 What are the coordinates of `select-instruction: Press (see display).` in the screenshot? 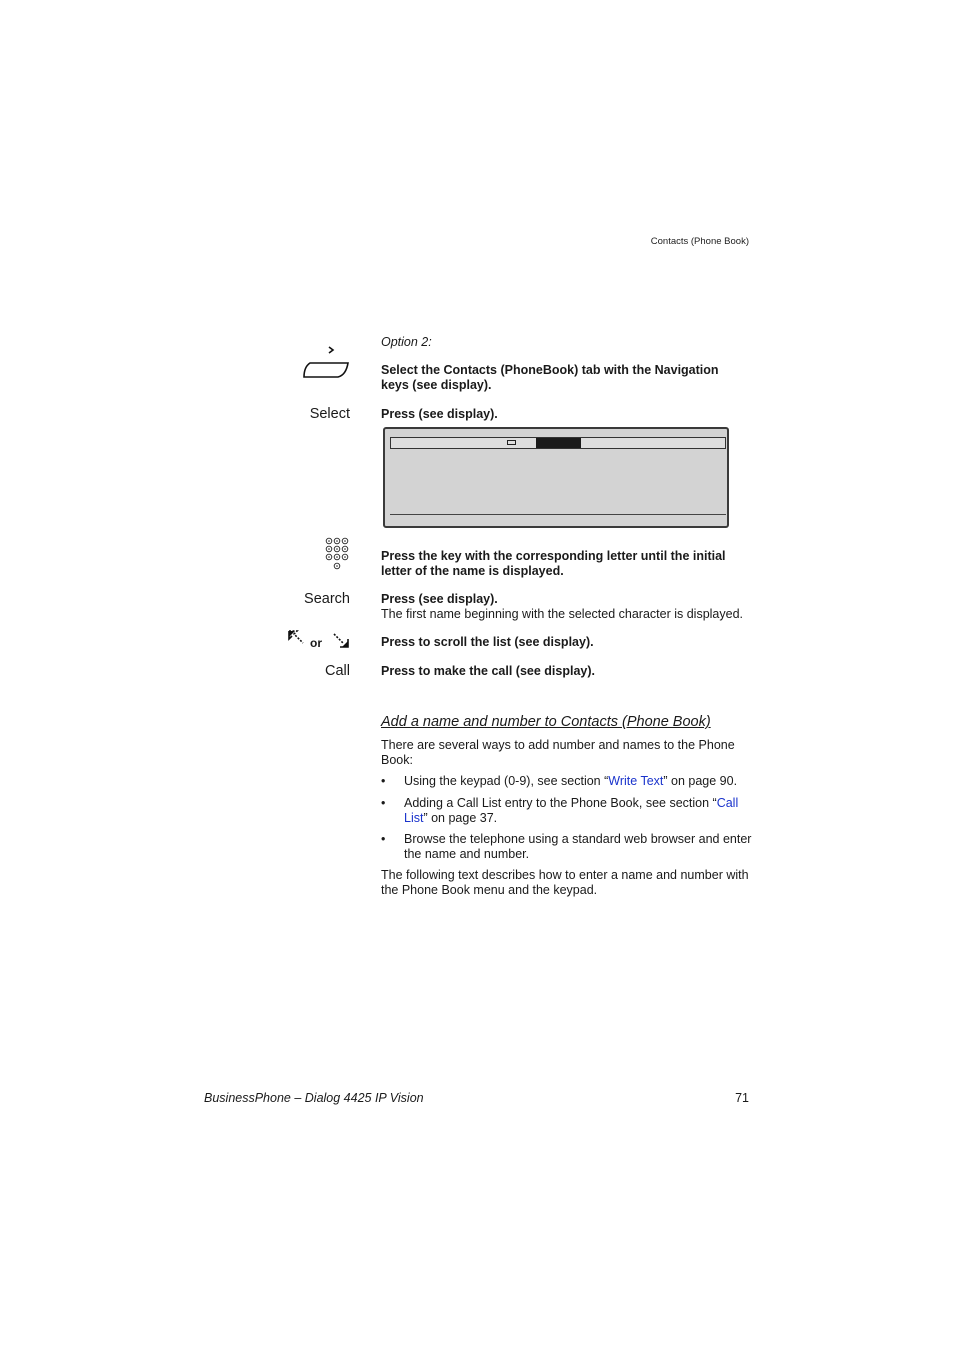 It's located at (439, 414).